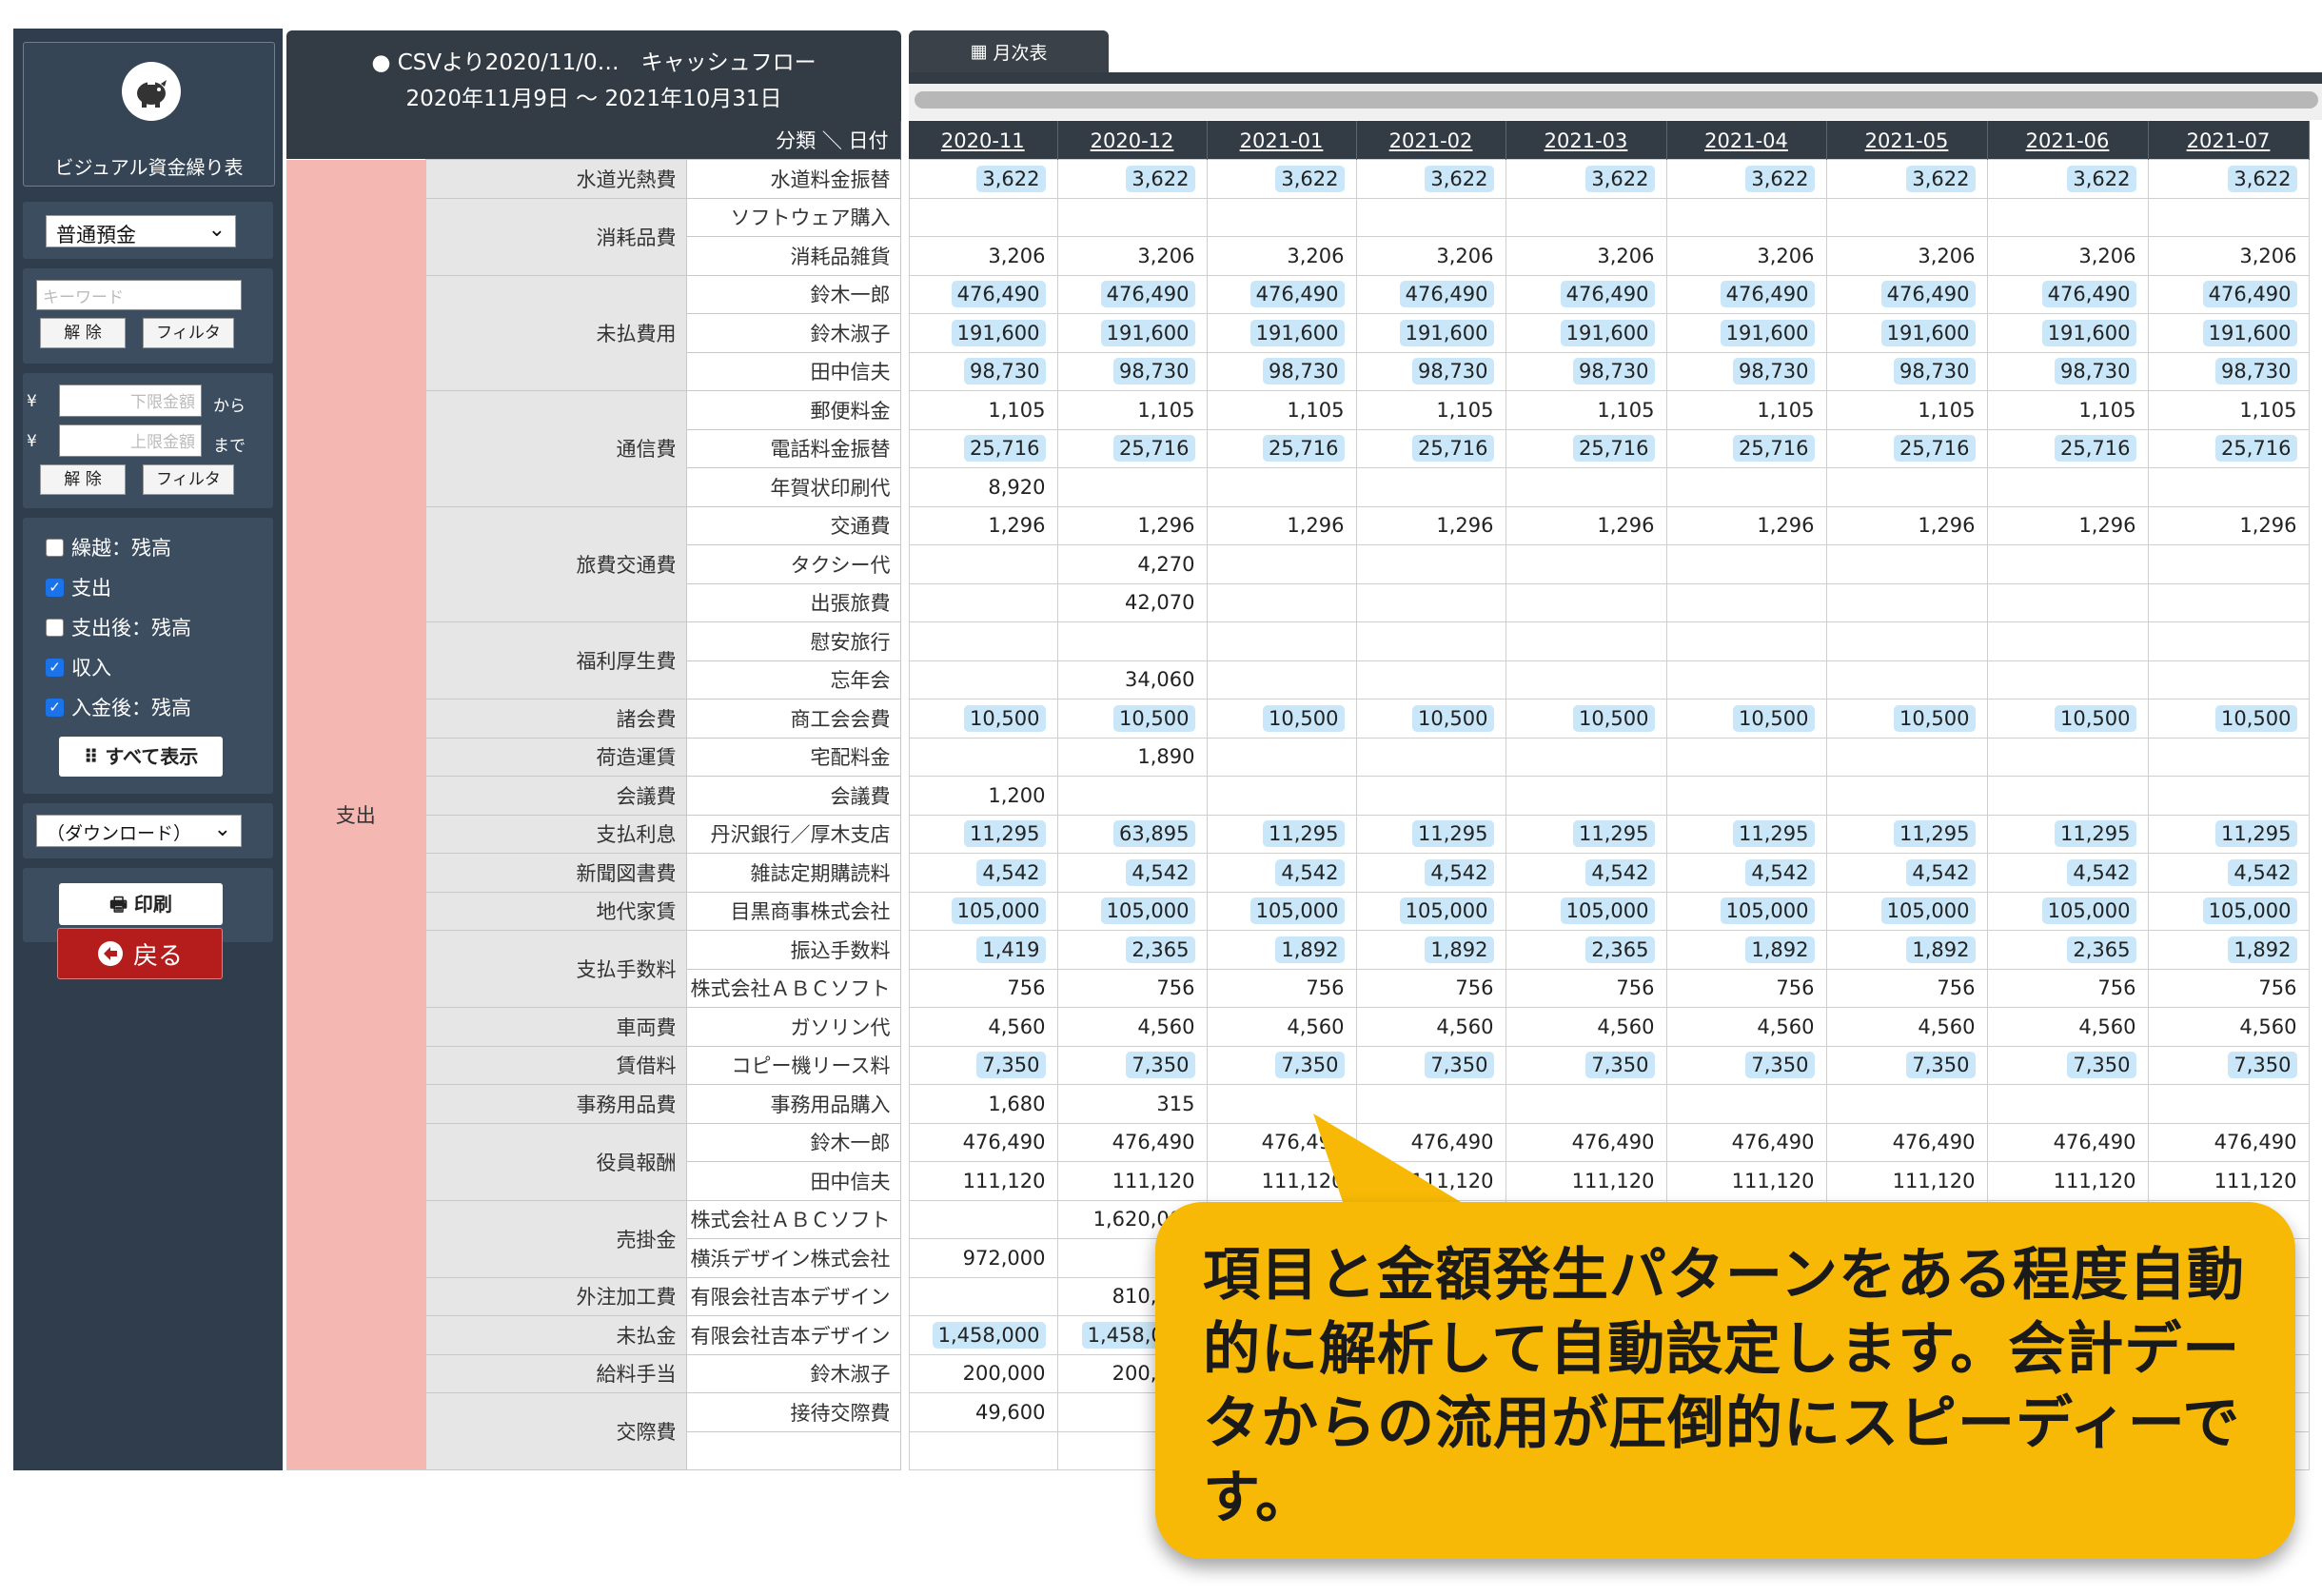 This screenshot has width=2322, height=1596. What do you see at coordinates (793, 1027) in the screenshot?
I see `subcategory-cell: ガソリン代` at bounding box center [793, 1027].